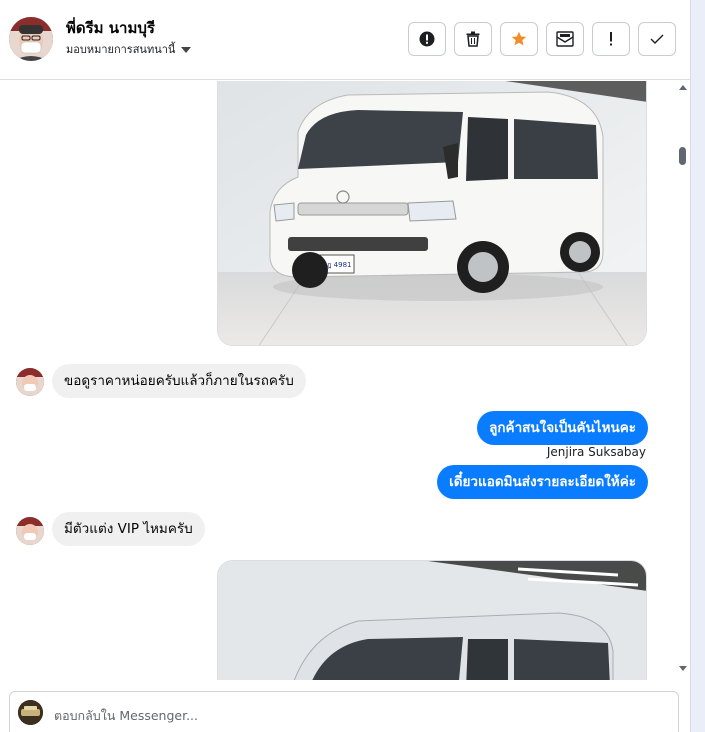  I want to click on sender-name: Jenjira Suksabay, so click(596, 452).